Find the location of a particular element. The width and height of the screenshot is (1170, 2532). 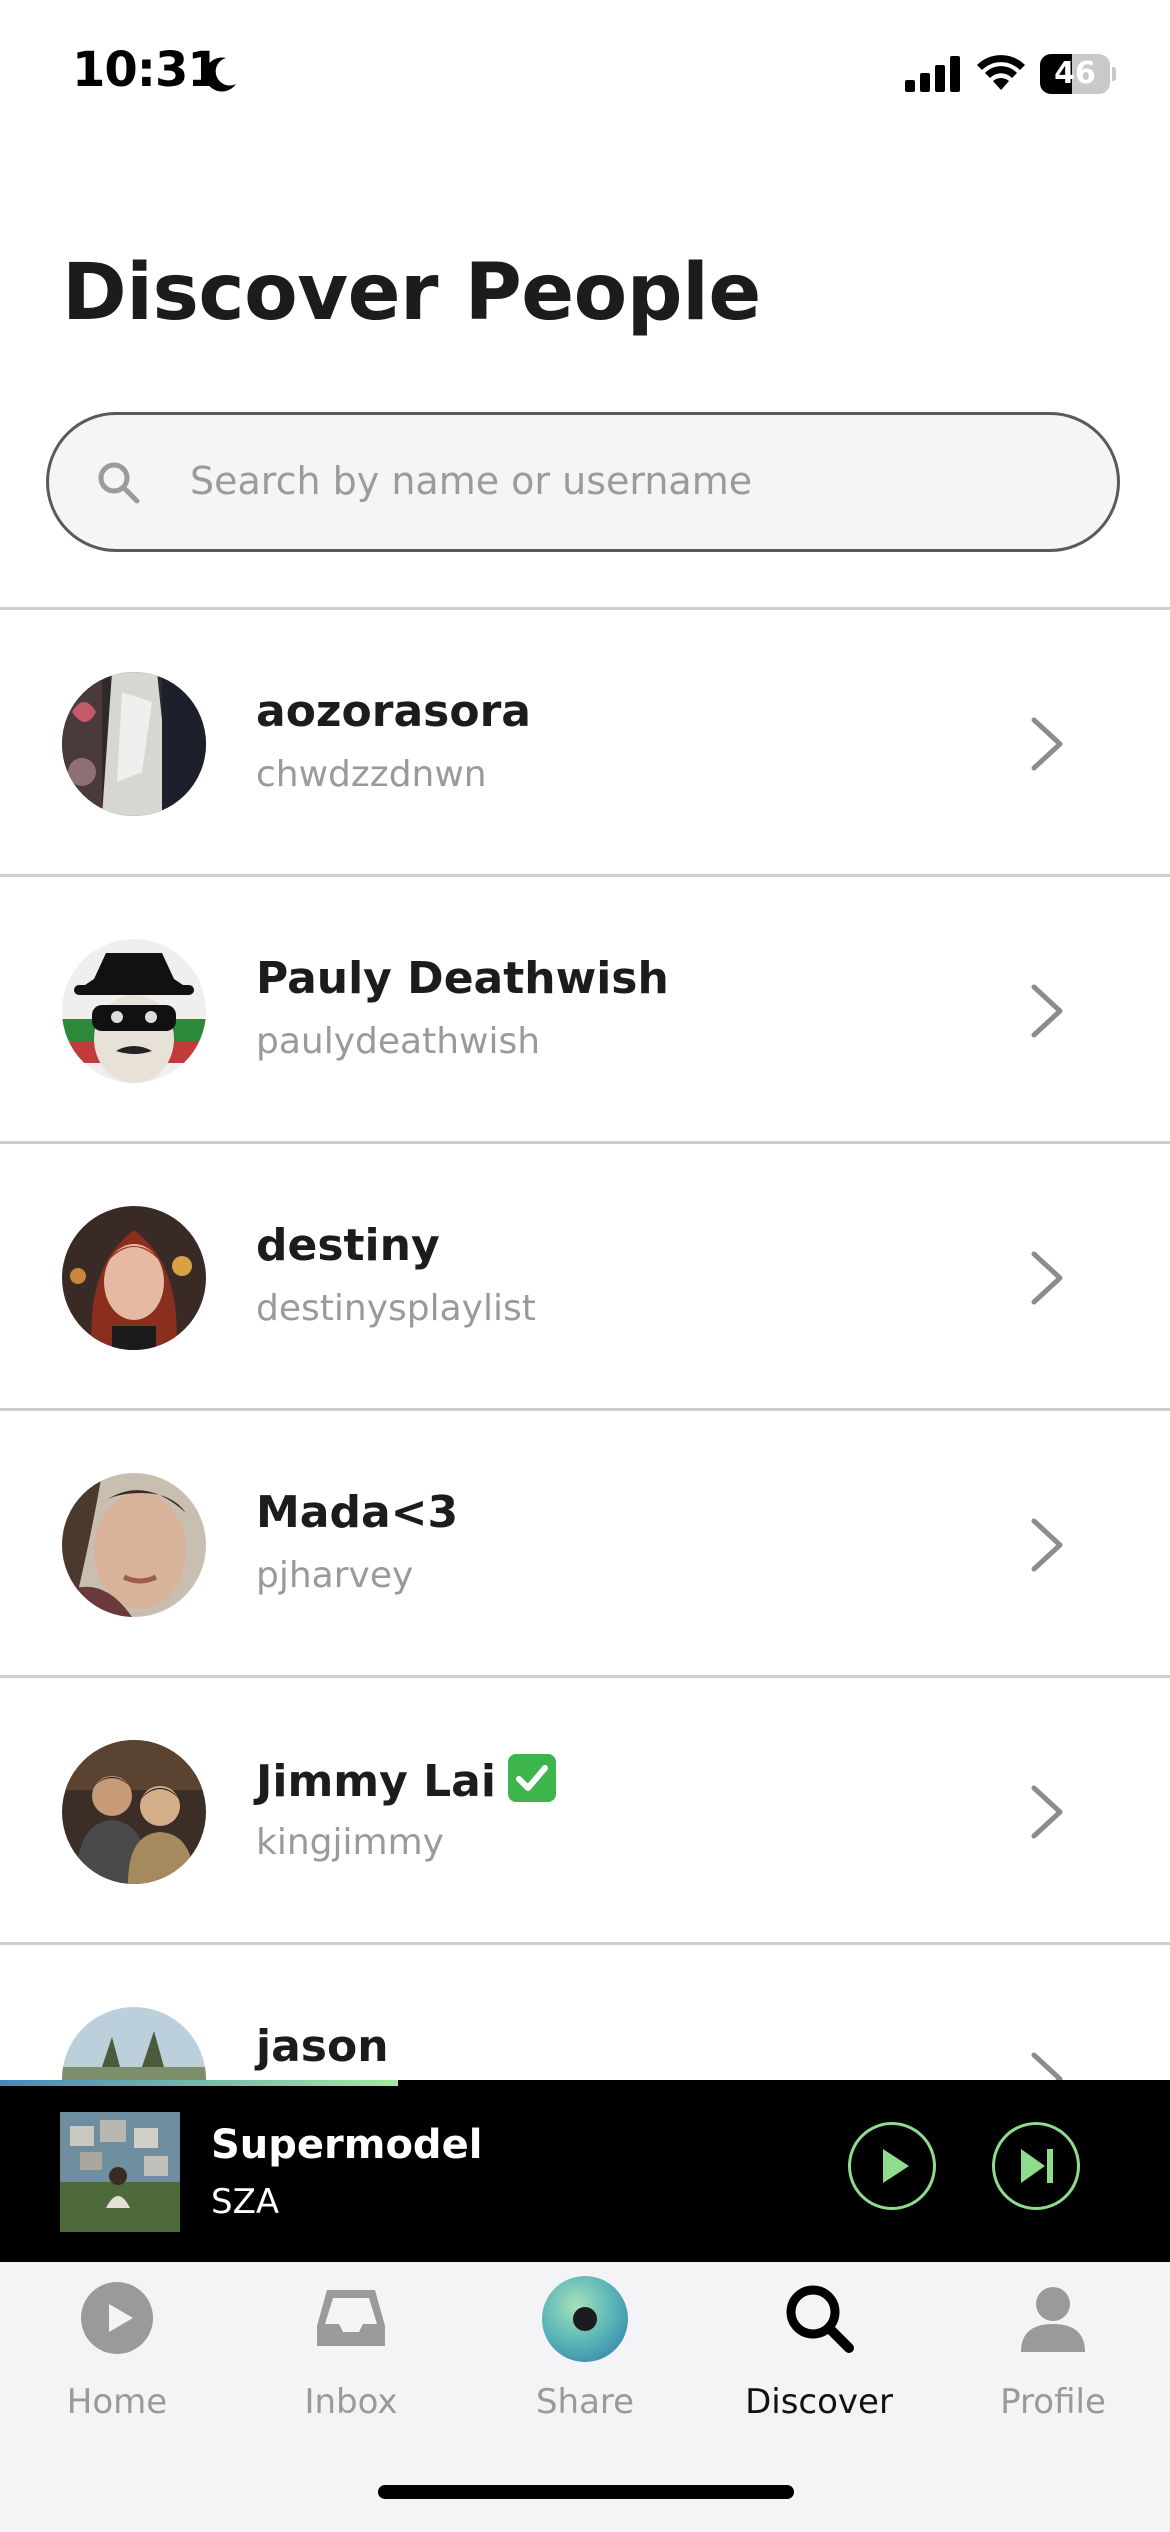

status-time: 10:31 is located at coordinates (146, 70).